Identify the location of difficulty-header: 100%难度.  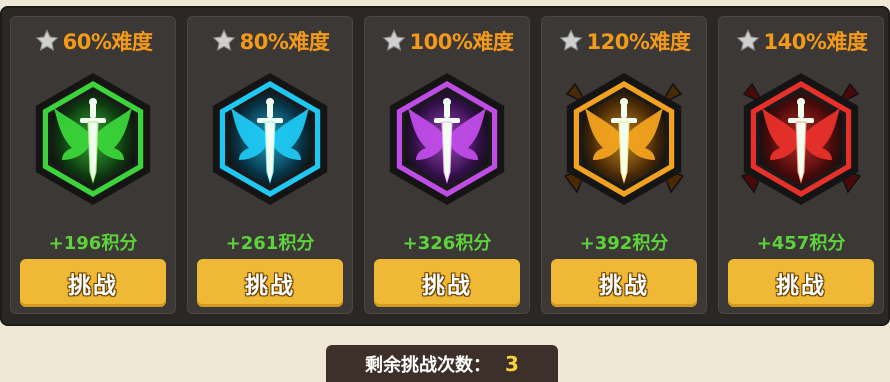
(447, 41).